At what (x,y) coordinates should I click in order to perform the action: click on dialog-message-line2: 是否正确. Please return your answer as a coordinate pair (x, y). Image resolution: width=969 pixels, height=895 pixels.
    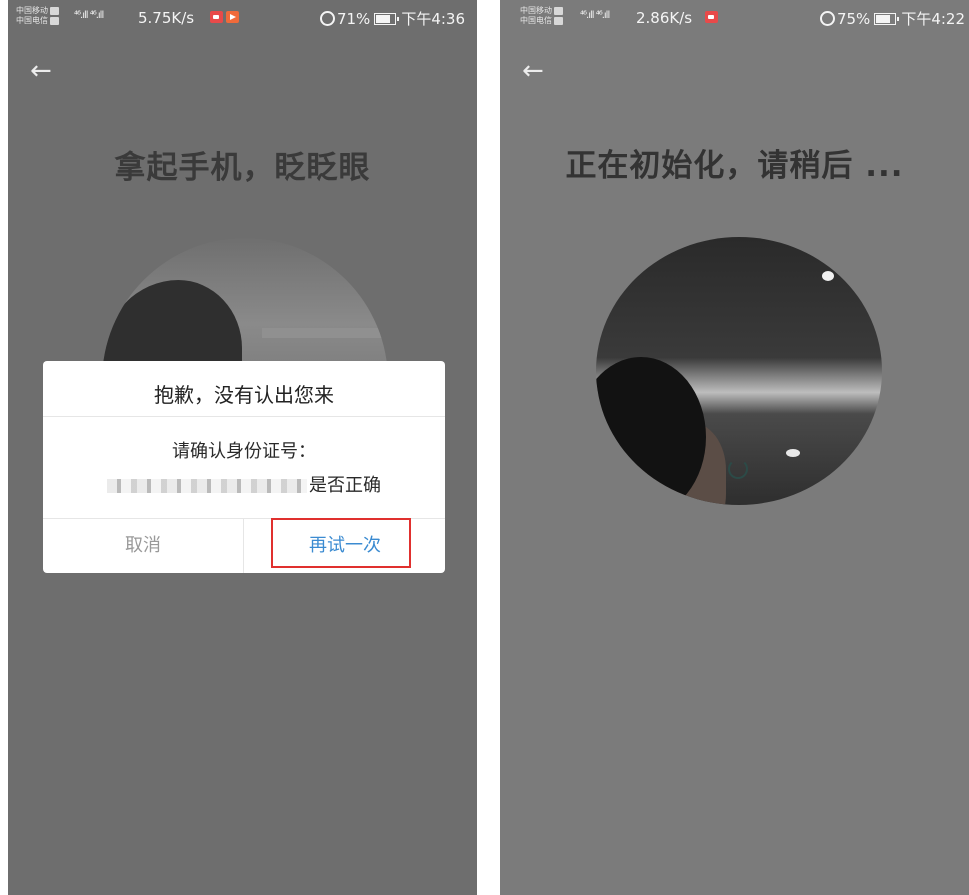
    Looking at the image, I should click on (244, 484).